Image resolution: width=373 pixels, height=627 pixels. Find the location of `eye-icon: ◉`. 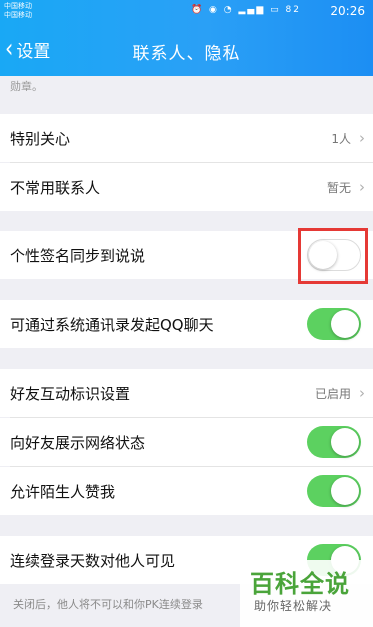

eye-icon: ◉ is located at coordinates (214, 10).